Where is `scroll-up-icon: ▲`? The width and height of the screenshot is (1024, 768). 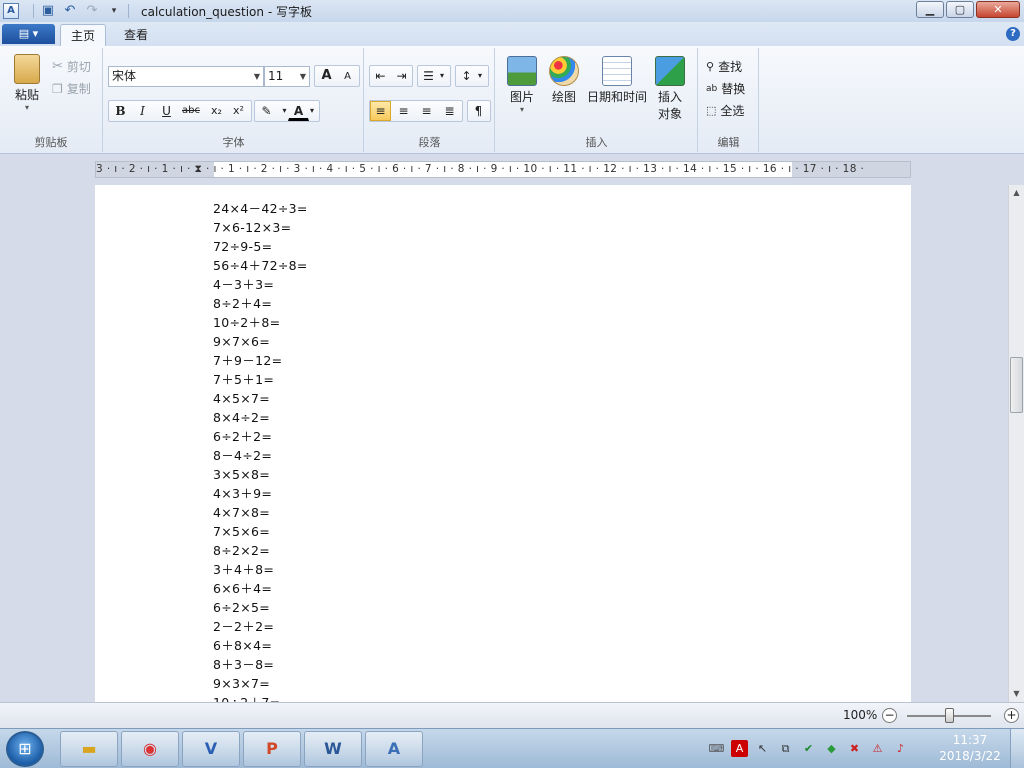 scroll-up-icon: ▲ is located at coordinates (1016, 193).